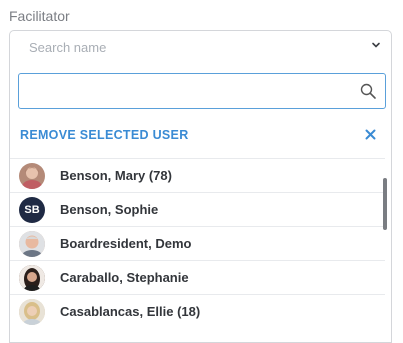 This screenshot has width=403, height=343. I want to click on user-row: SB Benson, Sophie, so click(197, 209).